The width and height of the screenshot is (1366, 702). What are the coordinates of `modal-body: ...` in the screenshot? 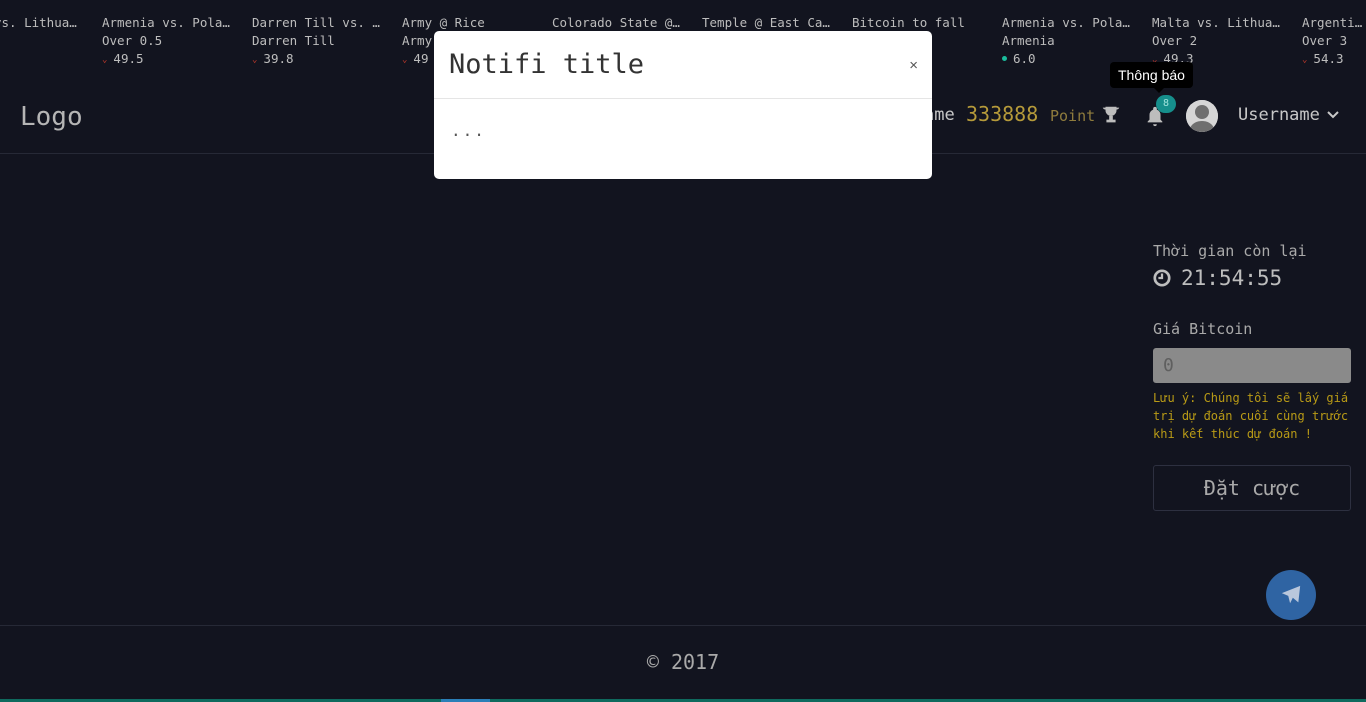 It's located at (468, 130).